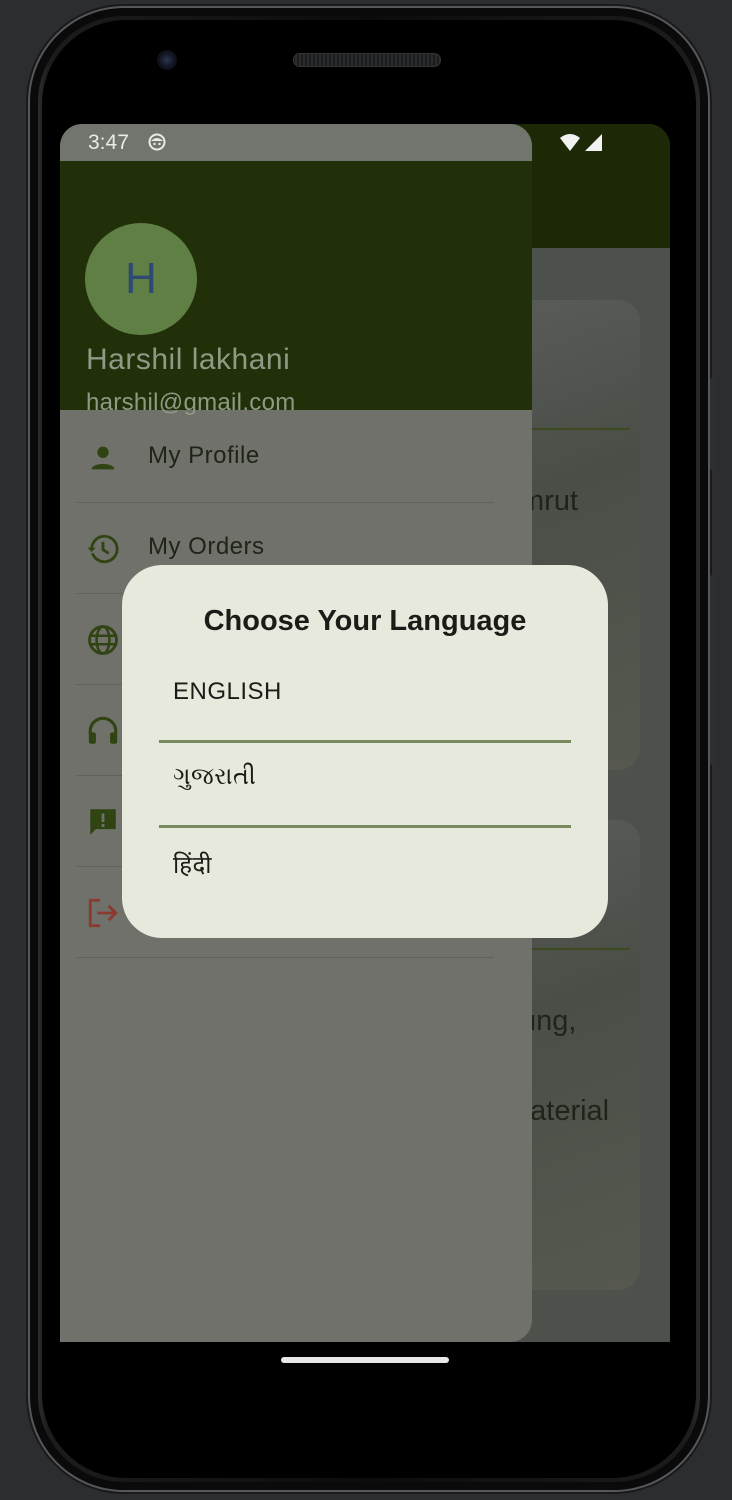 The width and height of the screenshot is (732, 1500). I want to click on earpiece-speaker, so click(367, 60).